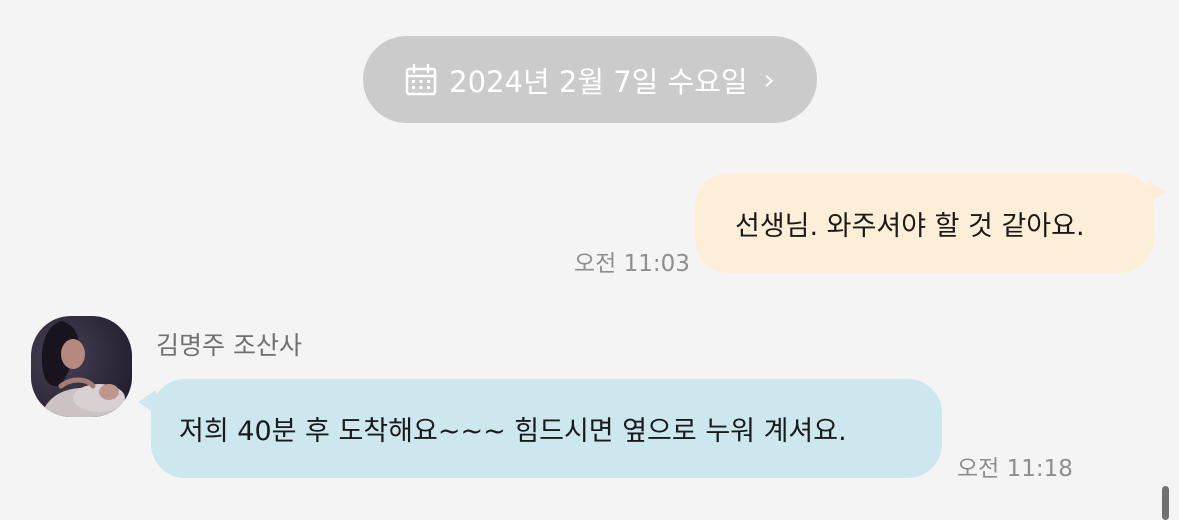 Image resolution: width=1179 pixels, height=520 pixels. What do you see at coordinates (421, 79) in the screenshot?
I see `calendar-icon` at bounding box center [421, 79].